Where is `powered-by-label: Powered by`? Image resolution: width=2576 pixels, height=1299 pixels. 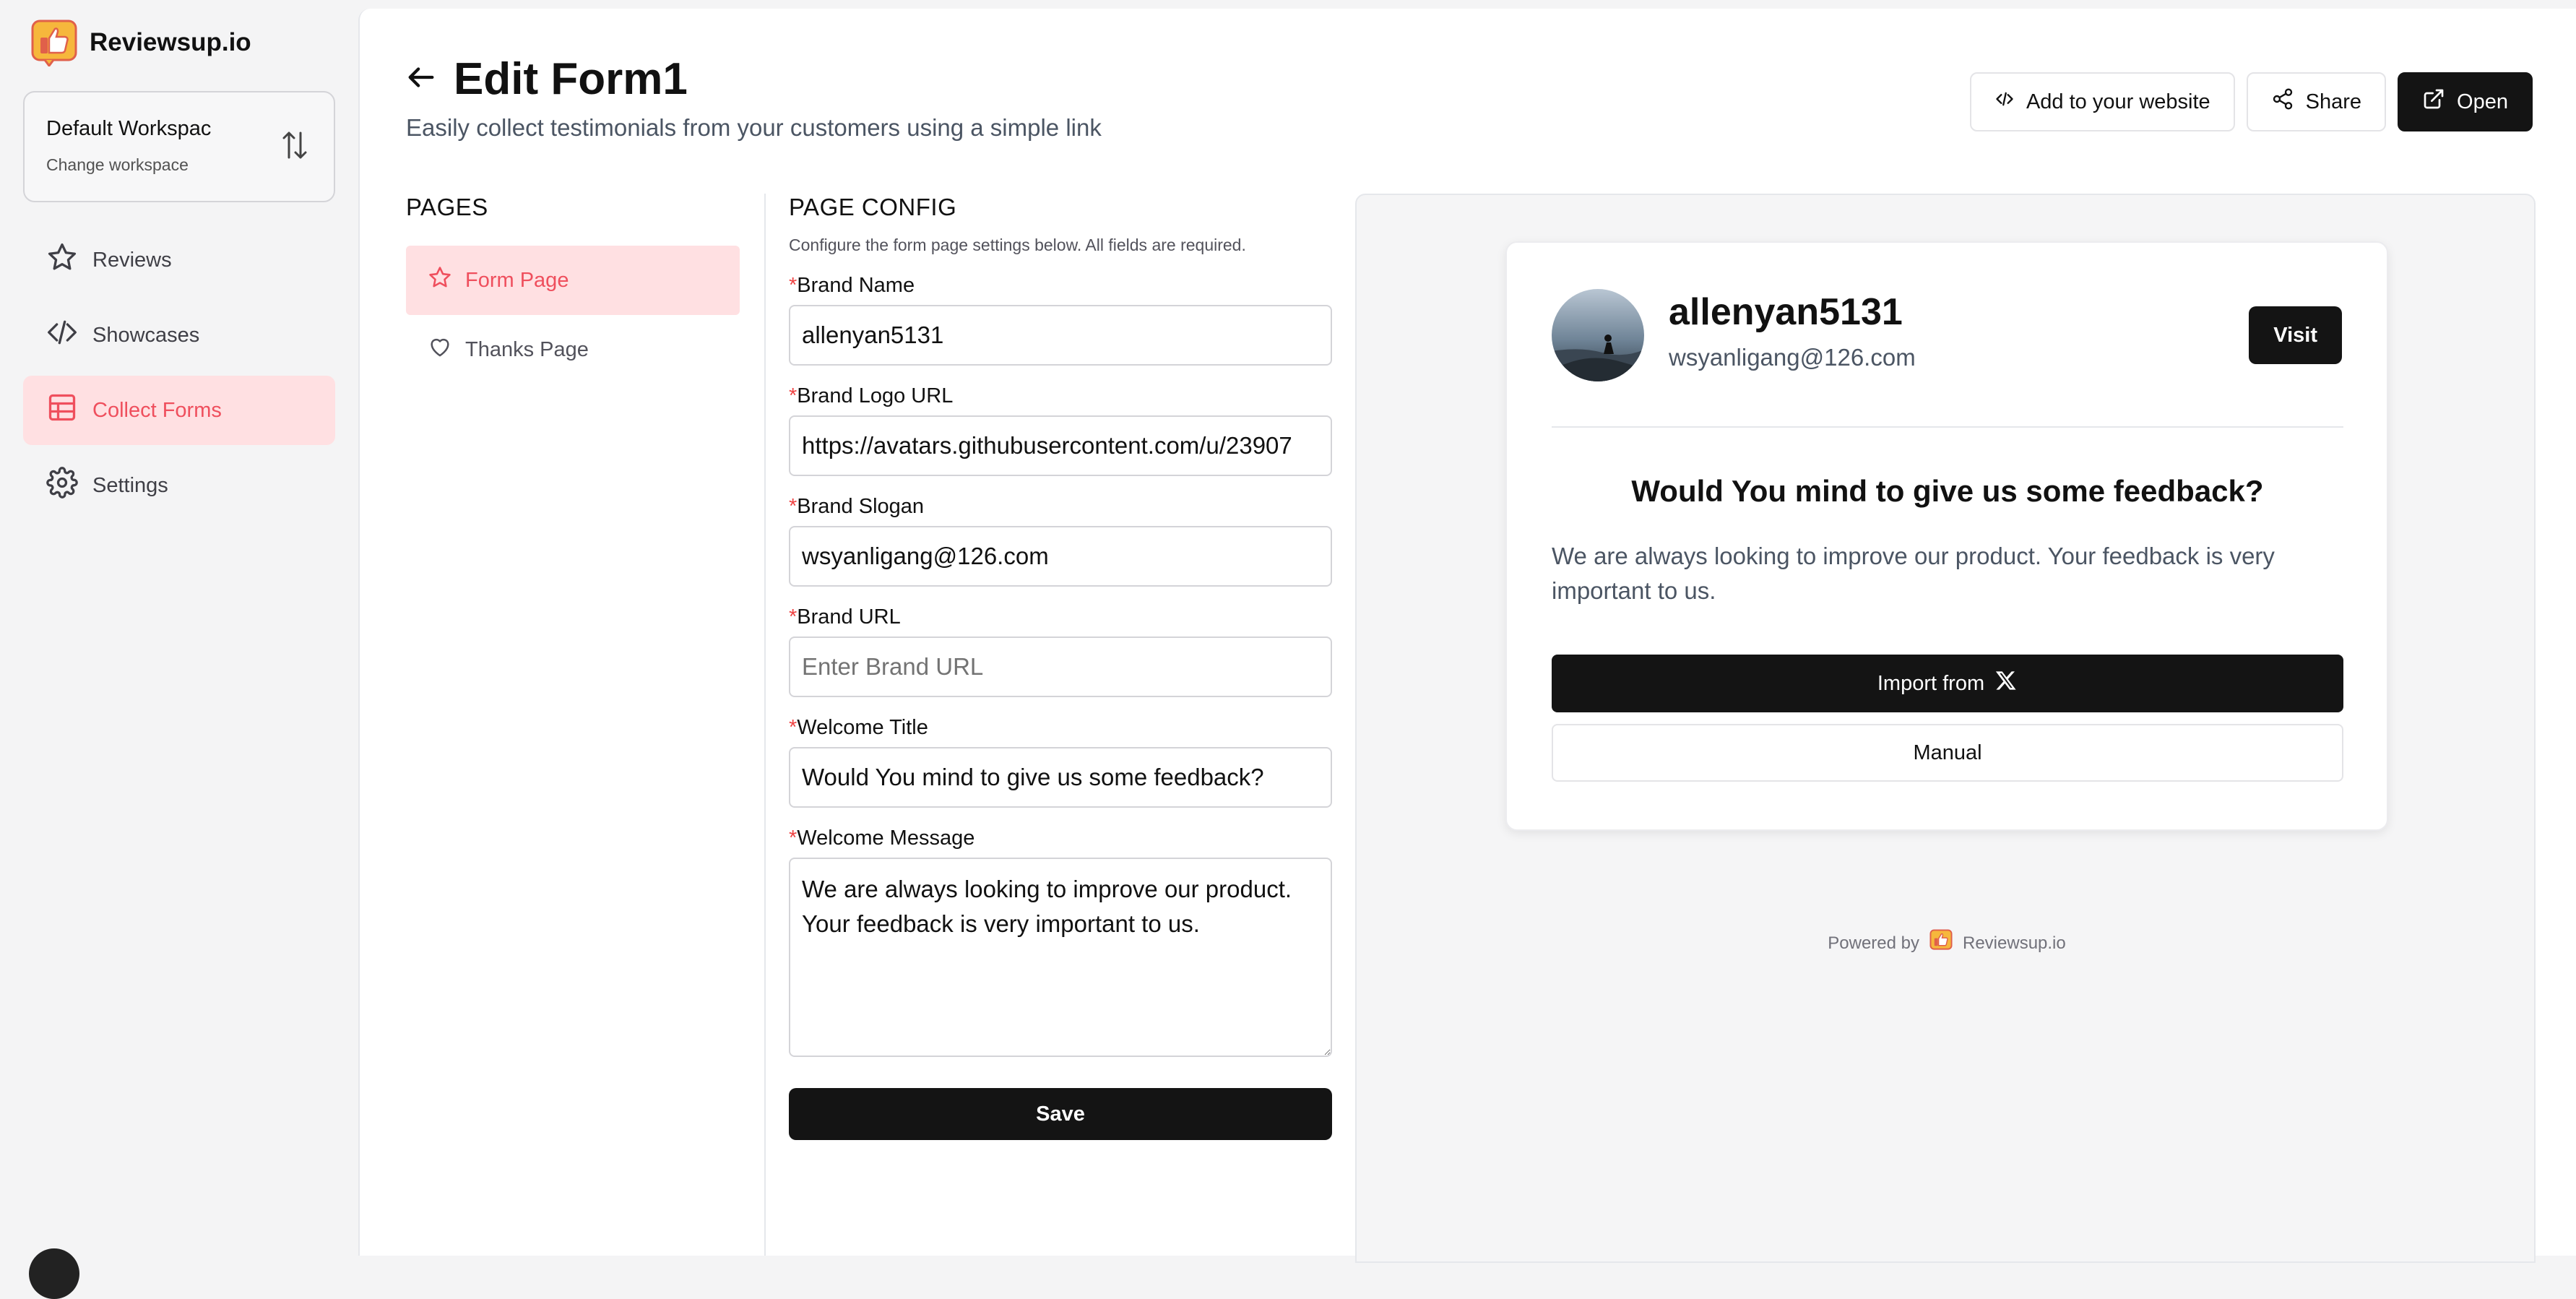 powered-by-label: Powered by is located at coordinates (1874, 943).